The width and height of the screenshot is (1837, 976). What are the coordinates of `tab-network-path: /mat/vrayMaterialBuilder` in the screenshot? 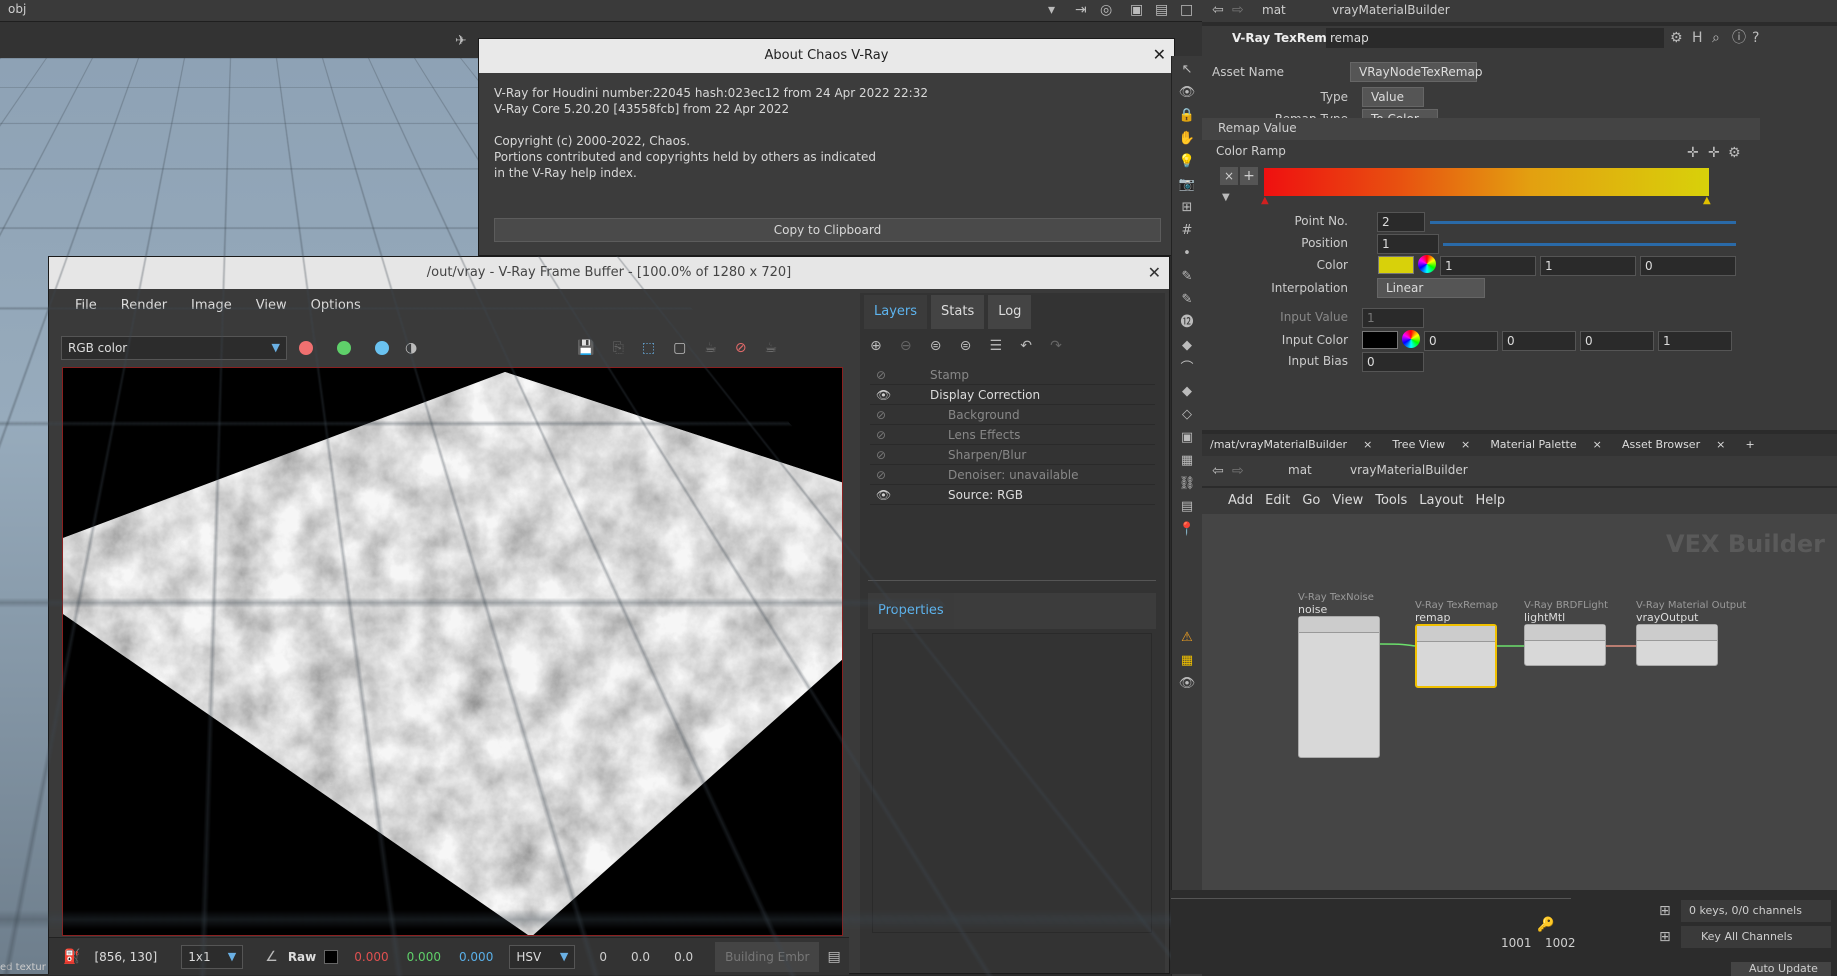 It's located at (1278, 445).